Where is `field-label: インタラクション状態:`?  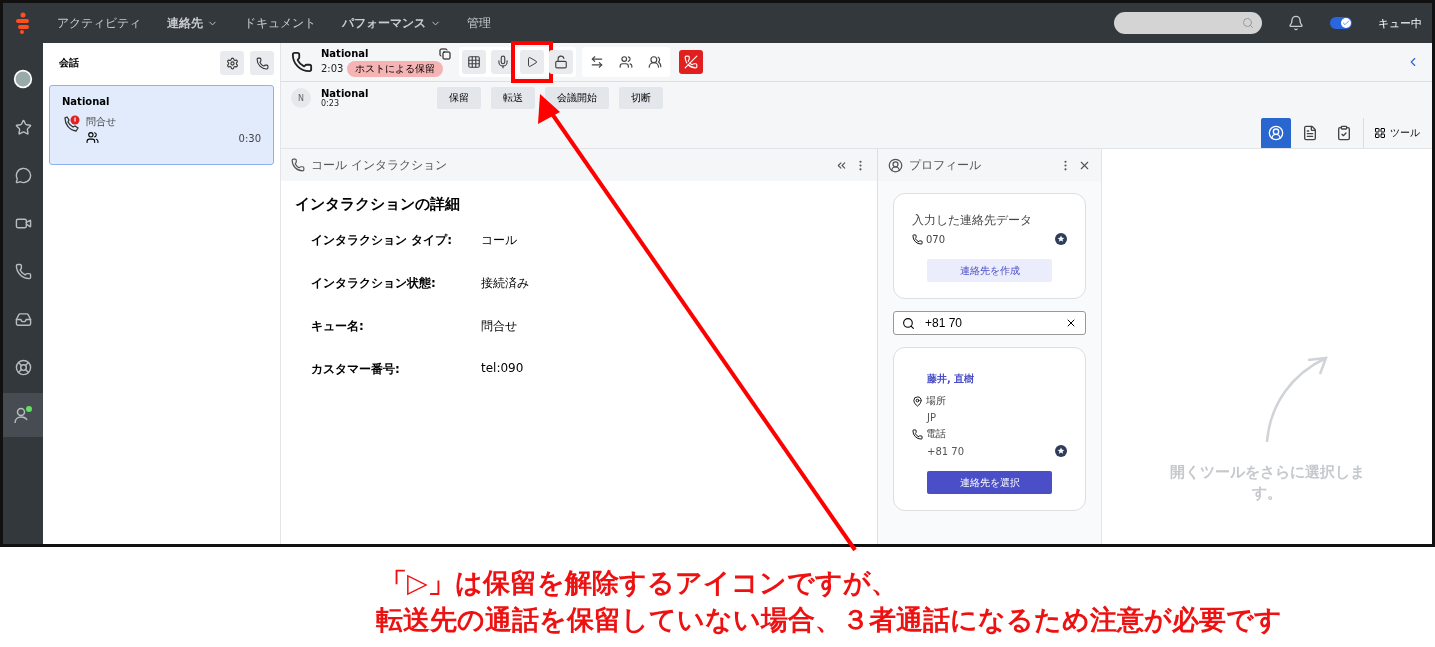
field-label: インタラクション状態: is located at coordinates (374, 283).